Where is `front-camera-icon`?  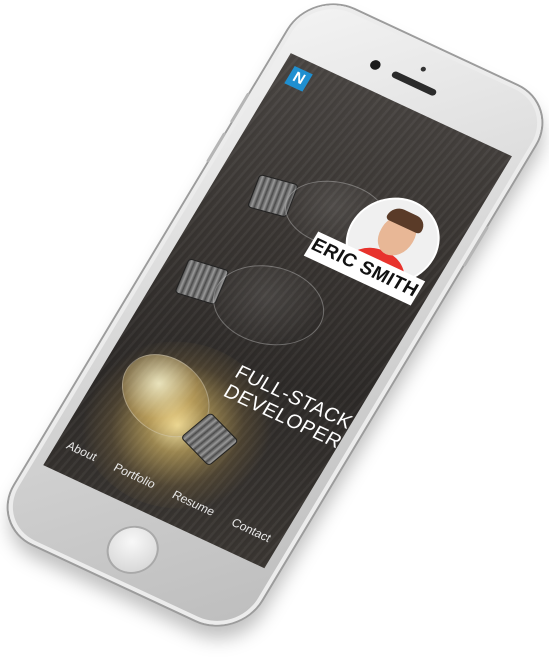 front-camera-icon is located at coordinates (375, 65).